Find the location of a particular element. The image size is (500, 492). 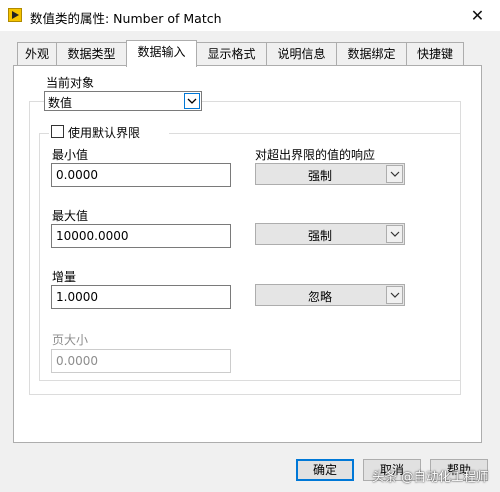

tab-display-format: 显示格式 is located at coordinates (231, 54).